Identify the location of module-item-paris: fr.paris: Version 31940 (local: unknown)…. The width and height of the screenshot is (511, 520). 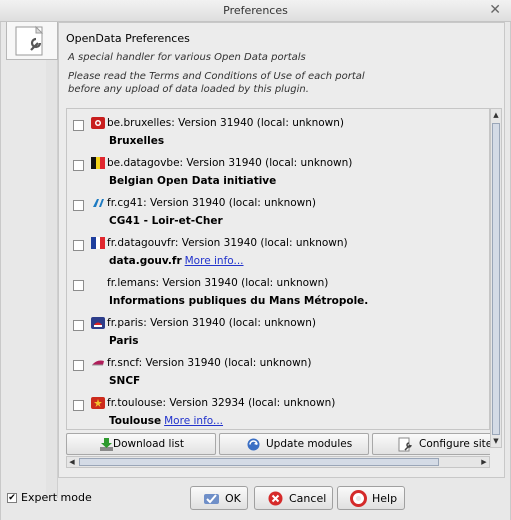
(278, 329).